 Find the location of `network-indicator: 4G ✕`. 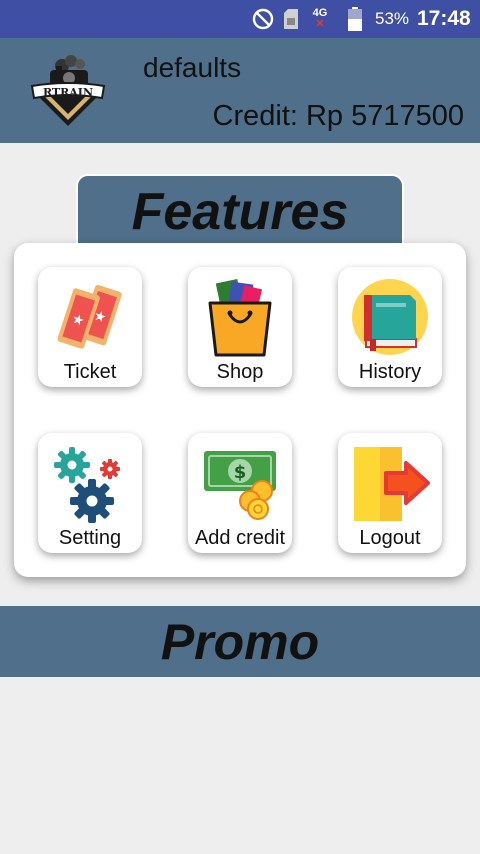

network-indicator: 4G ✕ is located at coordinates (320, 19).